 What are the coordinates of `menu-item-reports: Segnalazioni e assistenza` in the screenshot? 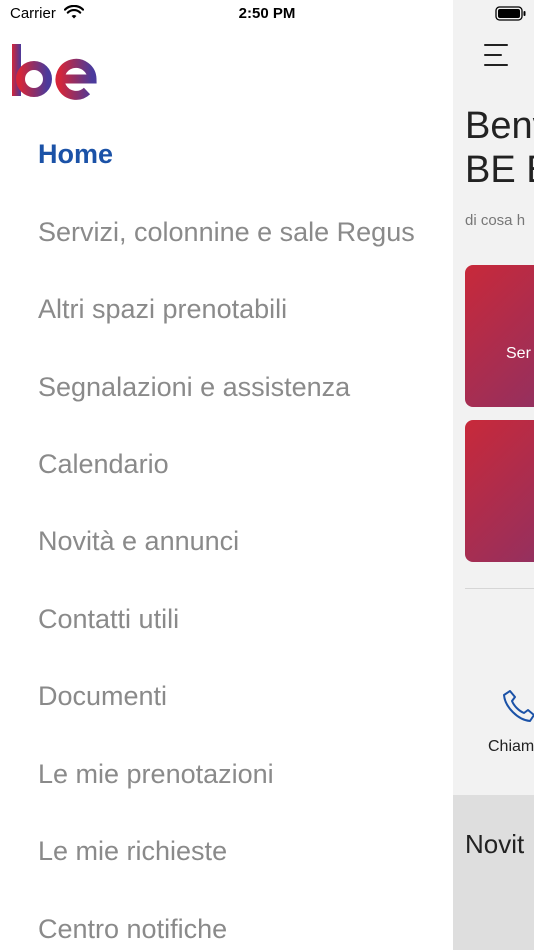 It's located at (194, 387).